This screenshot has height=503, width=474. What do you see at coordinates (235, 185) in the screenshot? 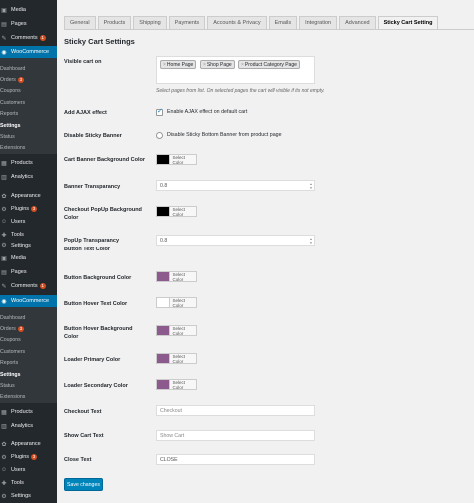
I see `banner-transparancy-input: 0.8 ▲ ▼` at bounding box center [235, 185].